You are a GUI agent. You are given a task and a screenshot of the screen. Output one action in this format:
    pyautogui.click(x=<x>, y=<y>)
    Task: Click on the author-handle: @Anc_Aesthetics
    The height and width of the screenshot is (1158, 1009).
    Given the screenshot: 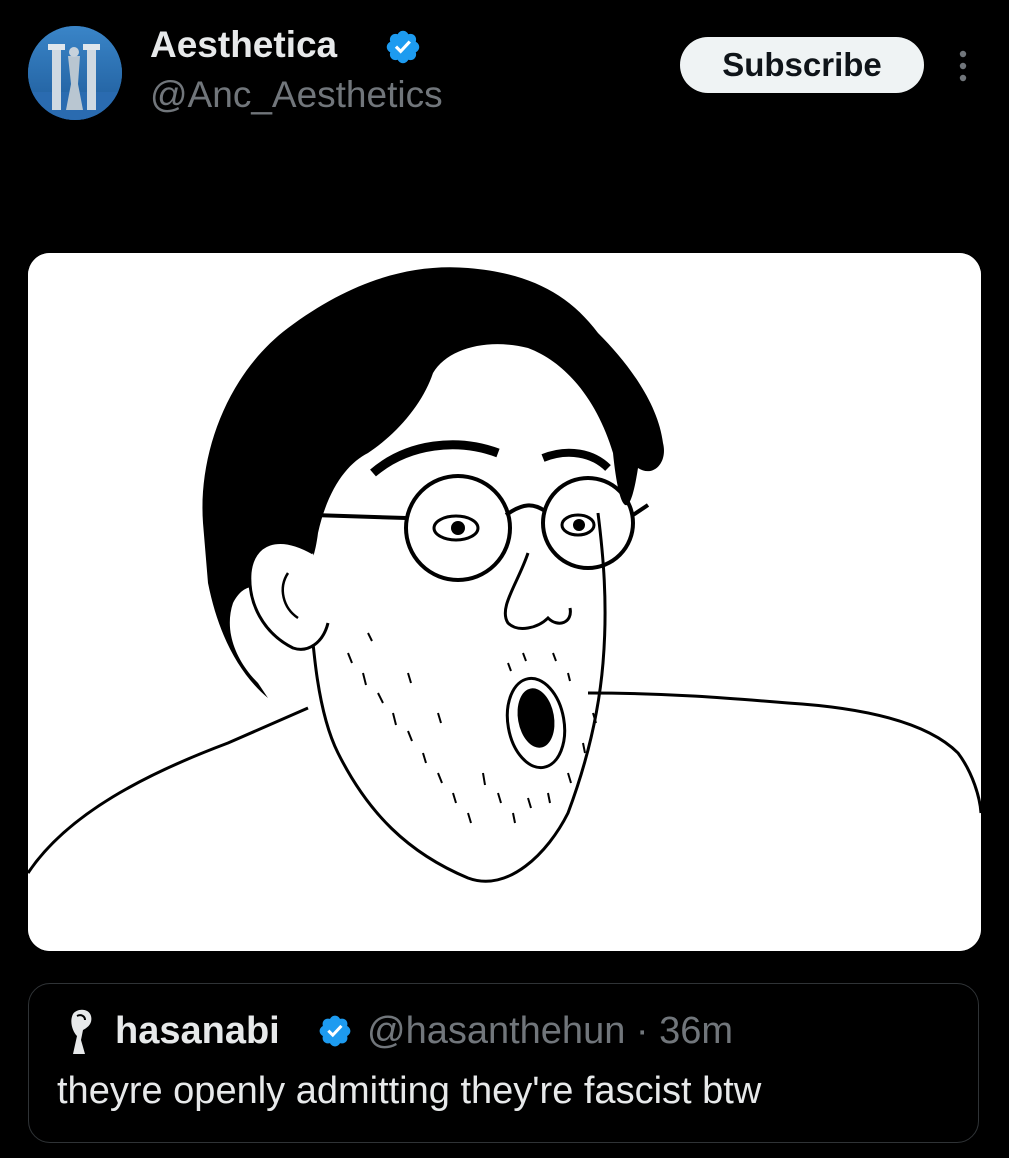 What is the action you would take?
    pyautogui.click(x=296, y=95)
    